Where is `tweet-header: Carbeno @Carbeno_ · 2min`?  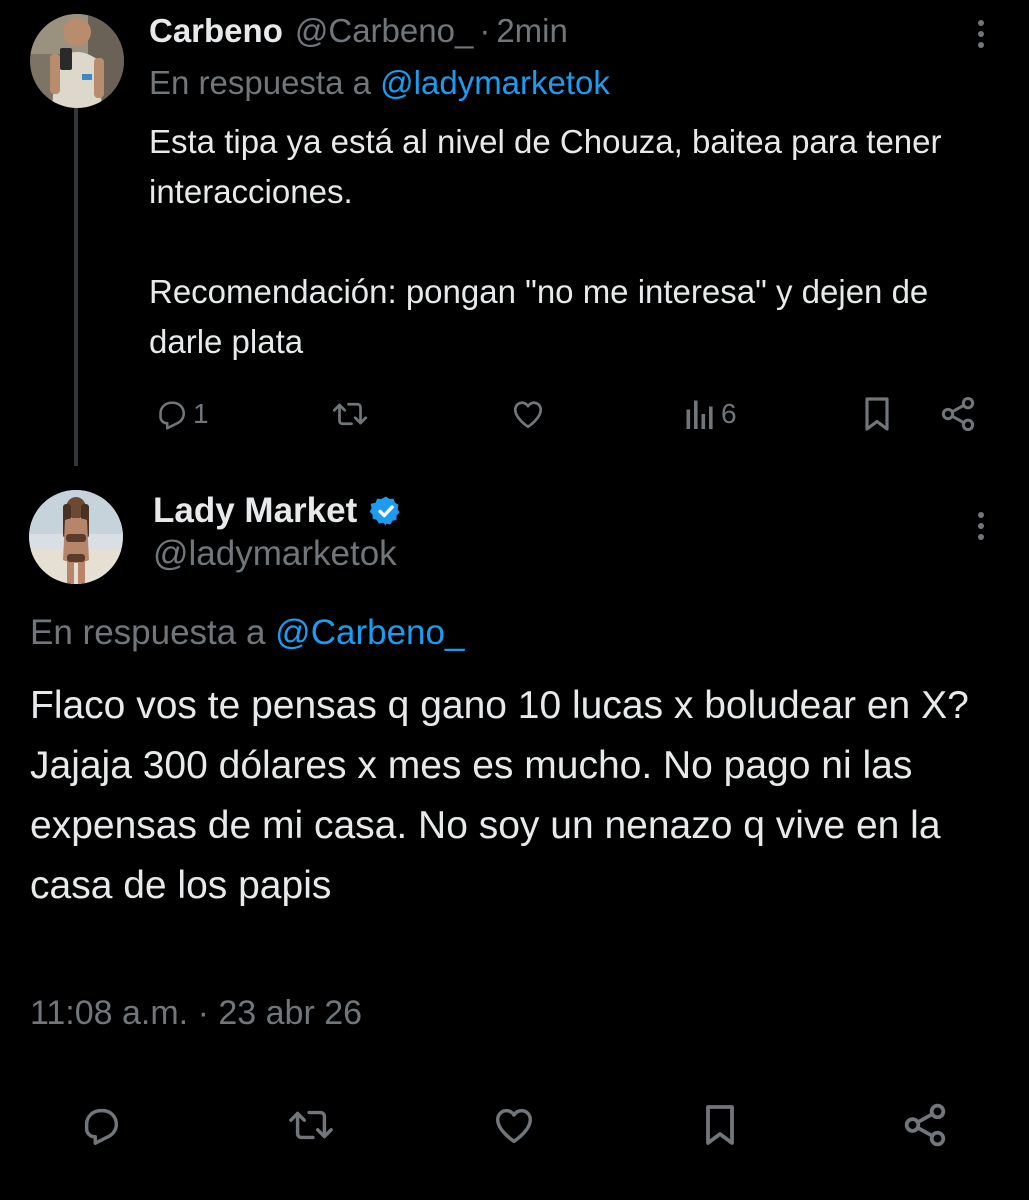
tweet-header: Carbeno @Carbeno_ · 2min is located at coordinates (358, 31).